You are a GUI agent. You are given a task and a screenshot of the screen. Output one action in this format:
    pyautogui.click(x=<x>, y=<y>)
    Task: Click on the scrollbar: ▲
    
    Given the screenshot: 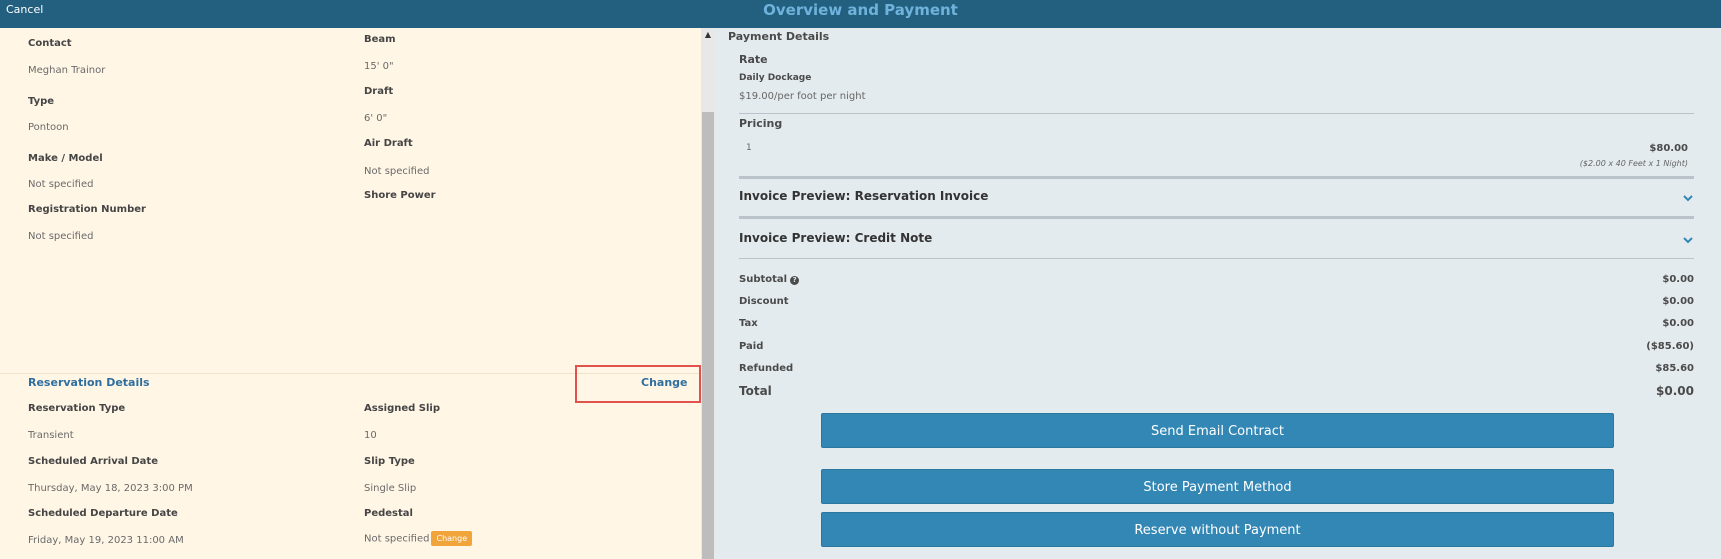 What is the action you would take?
    pyautogui.click(x=708, y=293)
    